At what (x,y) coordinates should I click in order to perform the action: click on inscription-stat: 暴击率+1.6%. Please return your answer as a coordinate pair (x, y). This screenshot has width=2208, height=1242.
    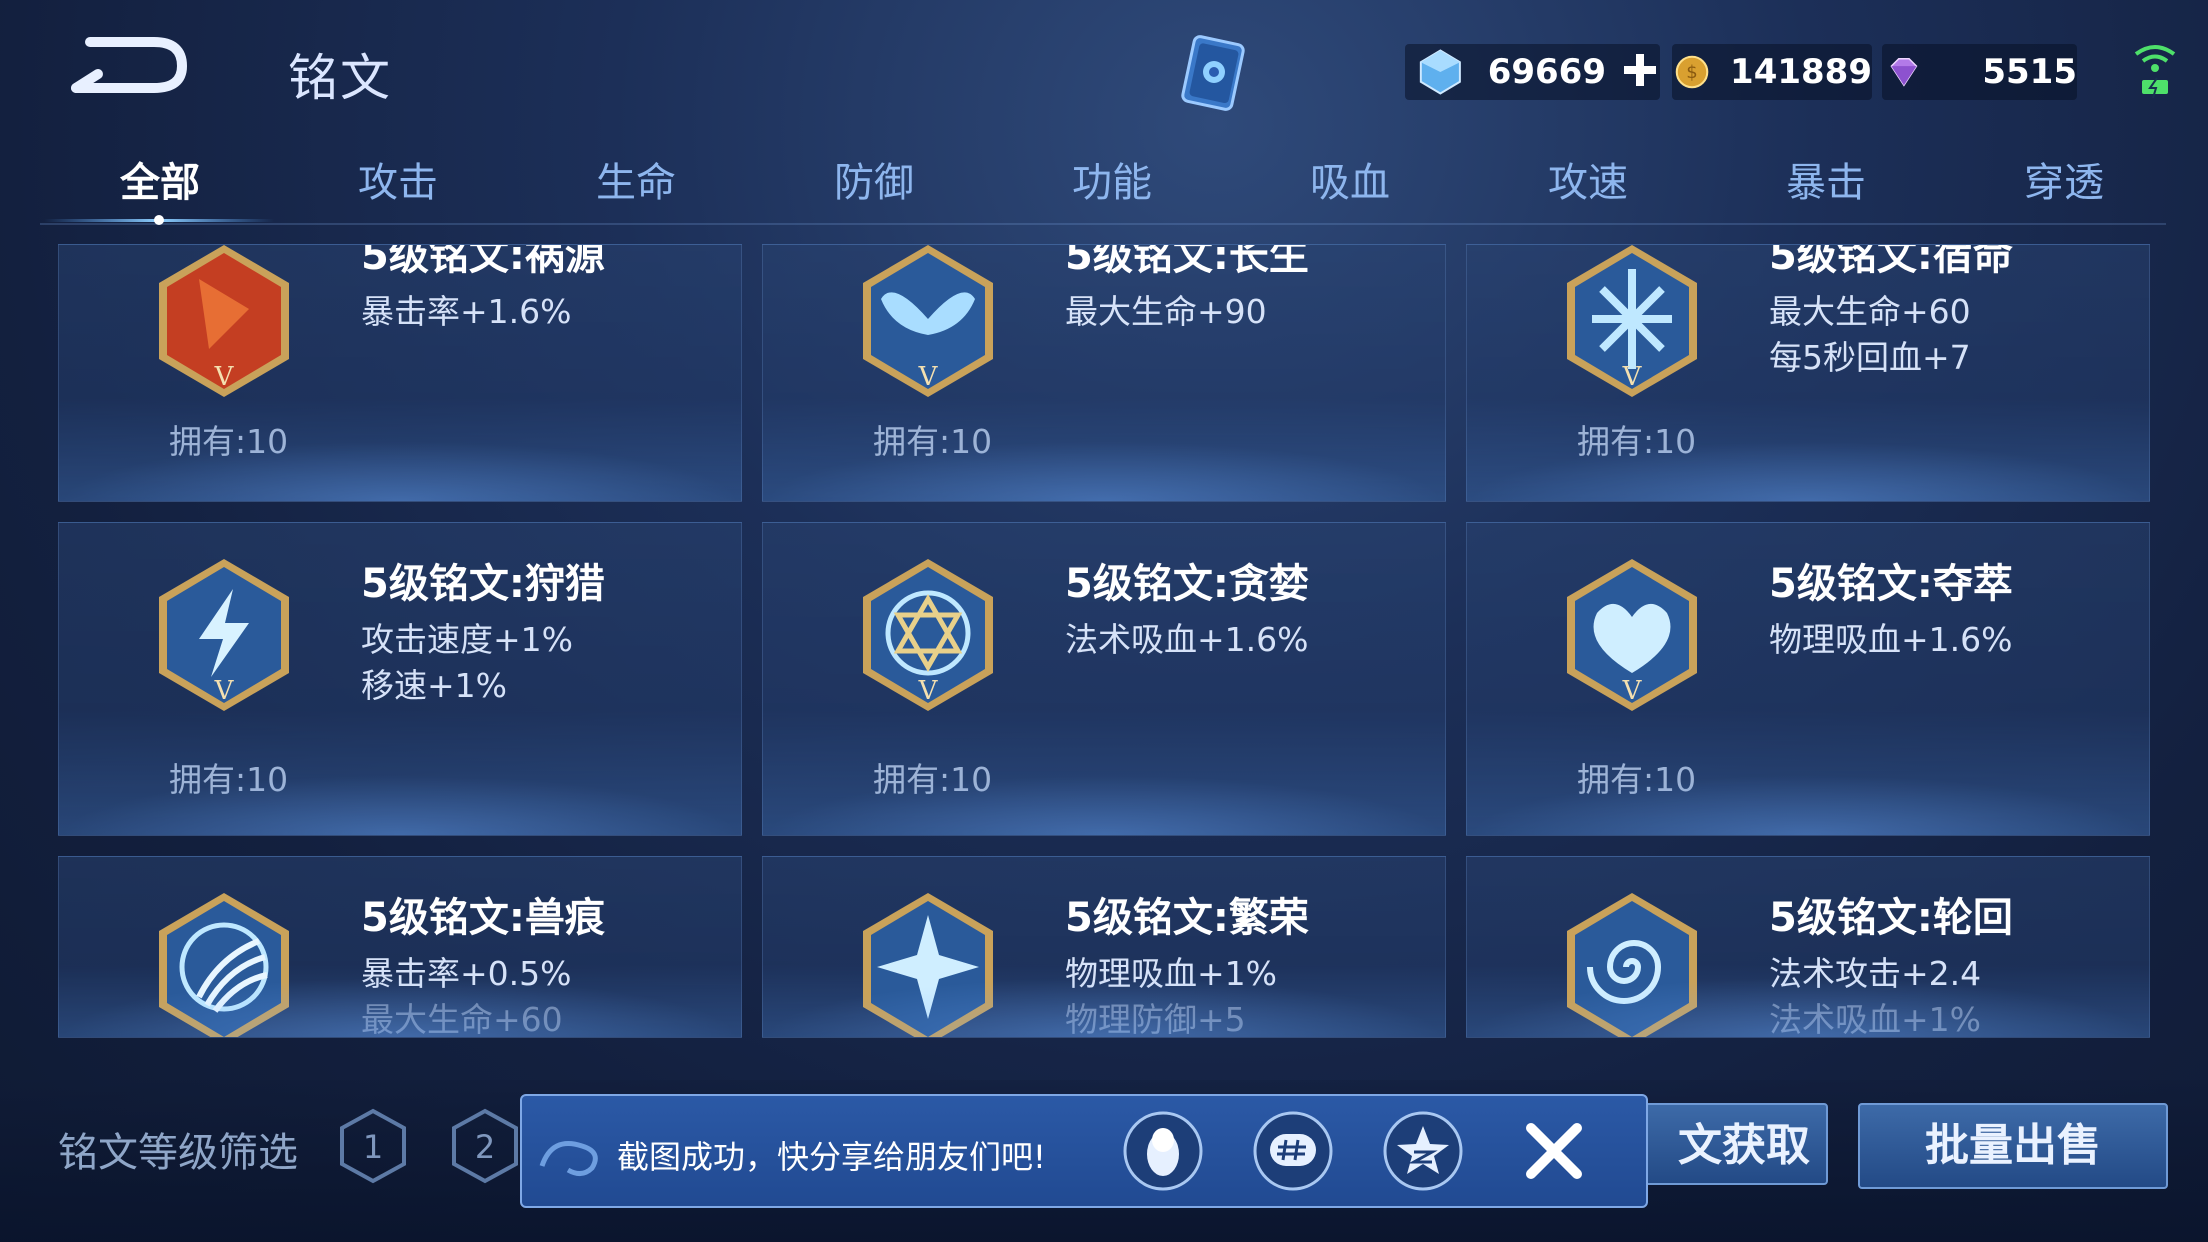
    Looking at the image, I should click on (466, 311).